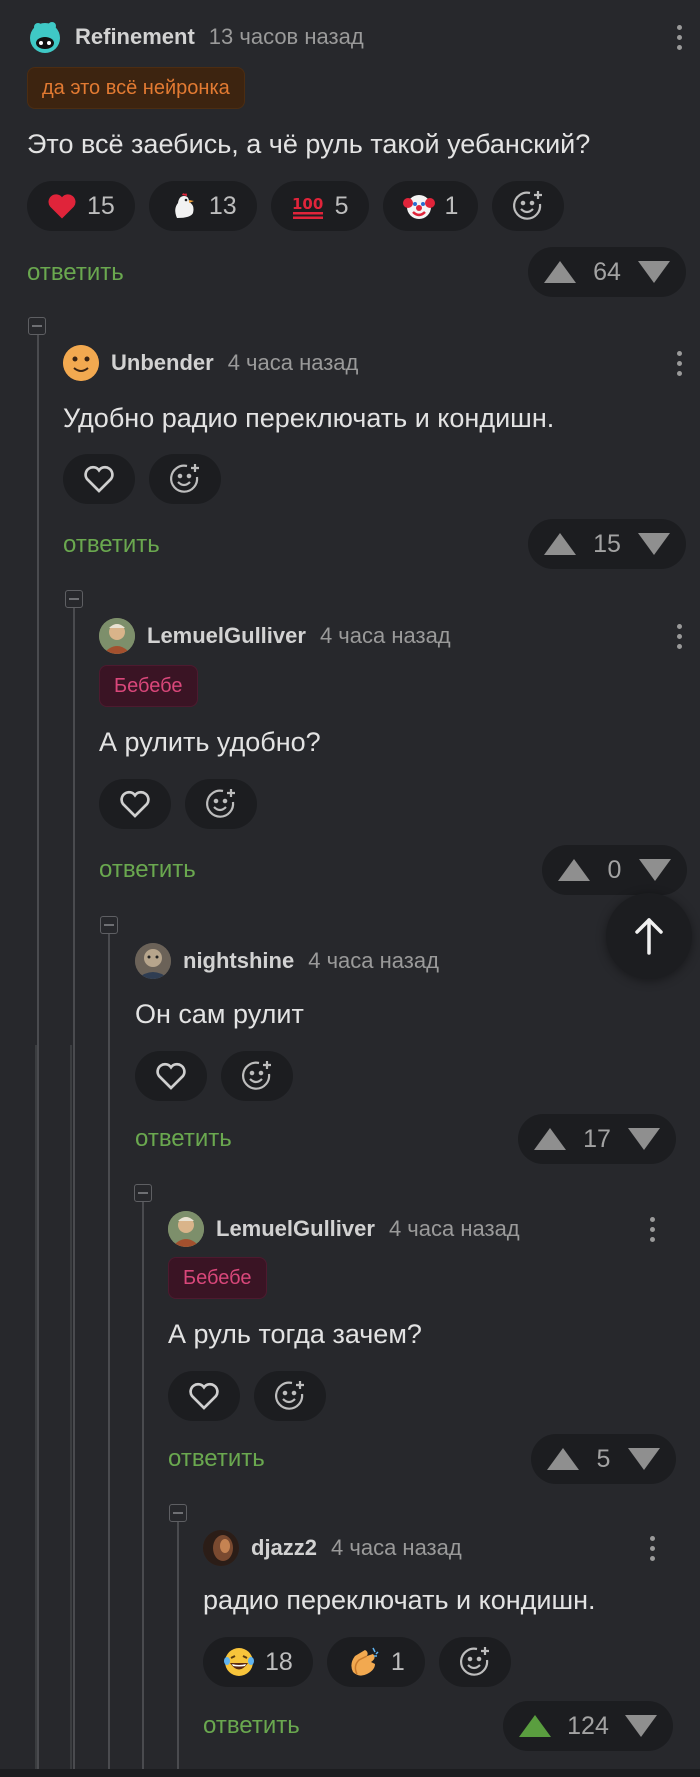  Describe the element at coordinates (238, 961) in the screenshot. I see `username: nightshine` at that location.